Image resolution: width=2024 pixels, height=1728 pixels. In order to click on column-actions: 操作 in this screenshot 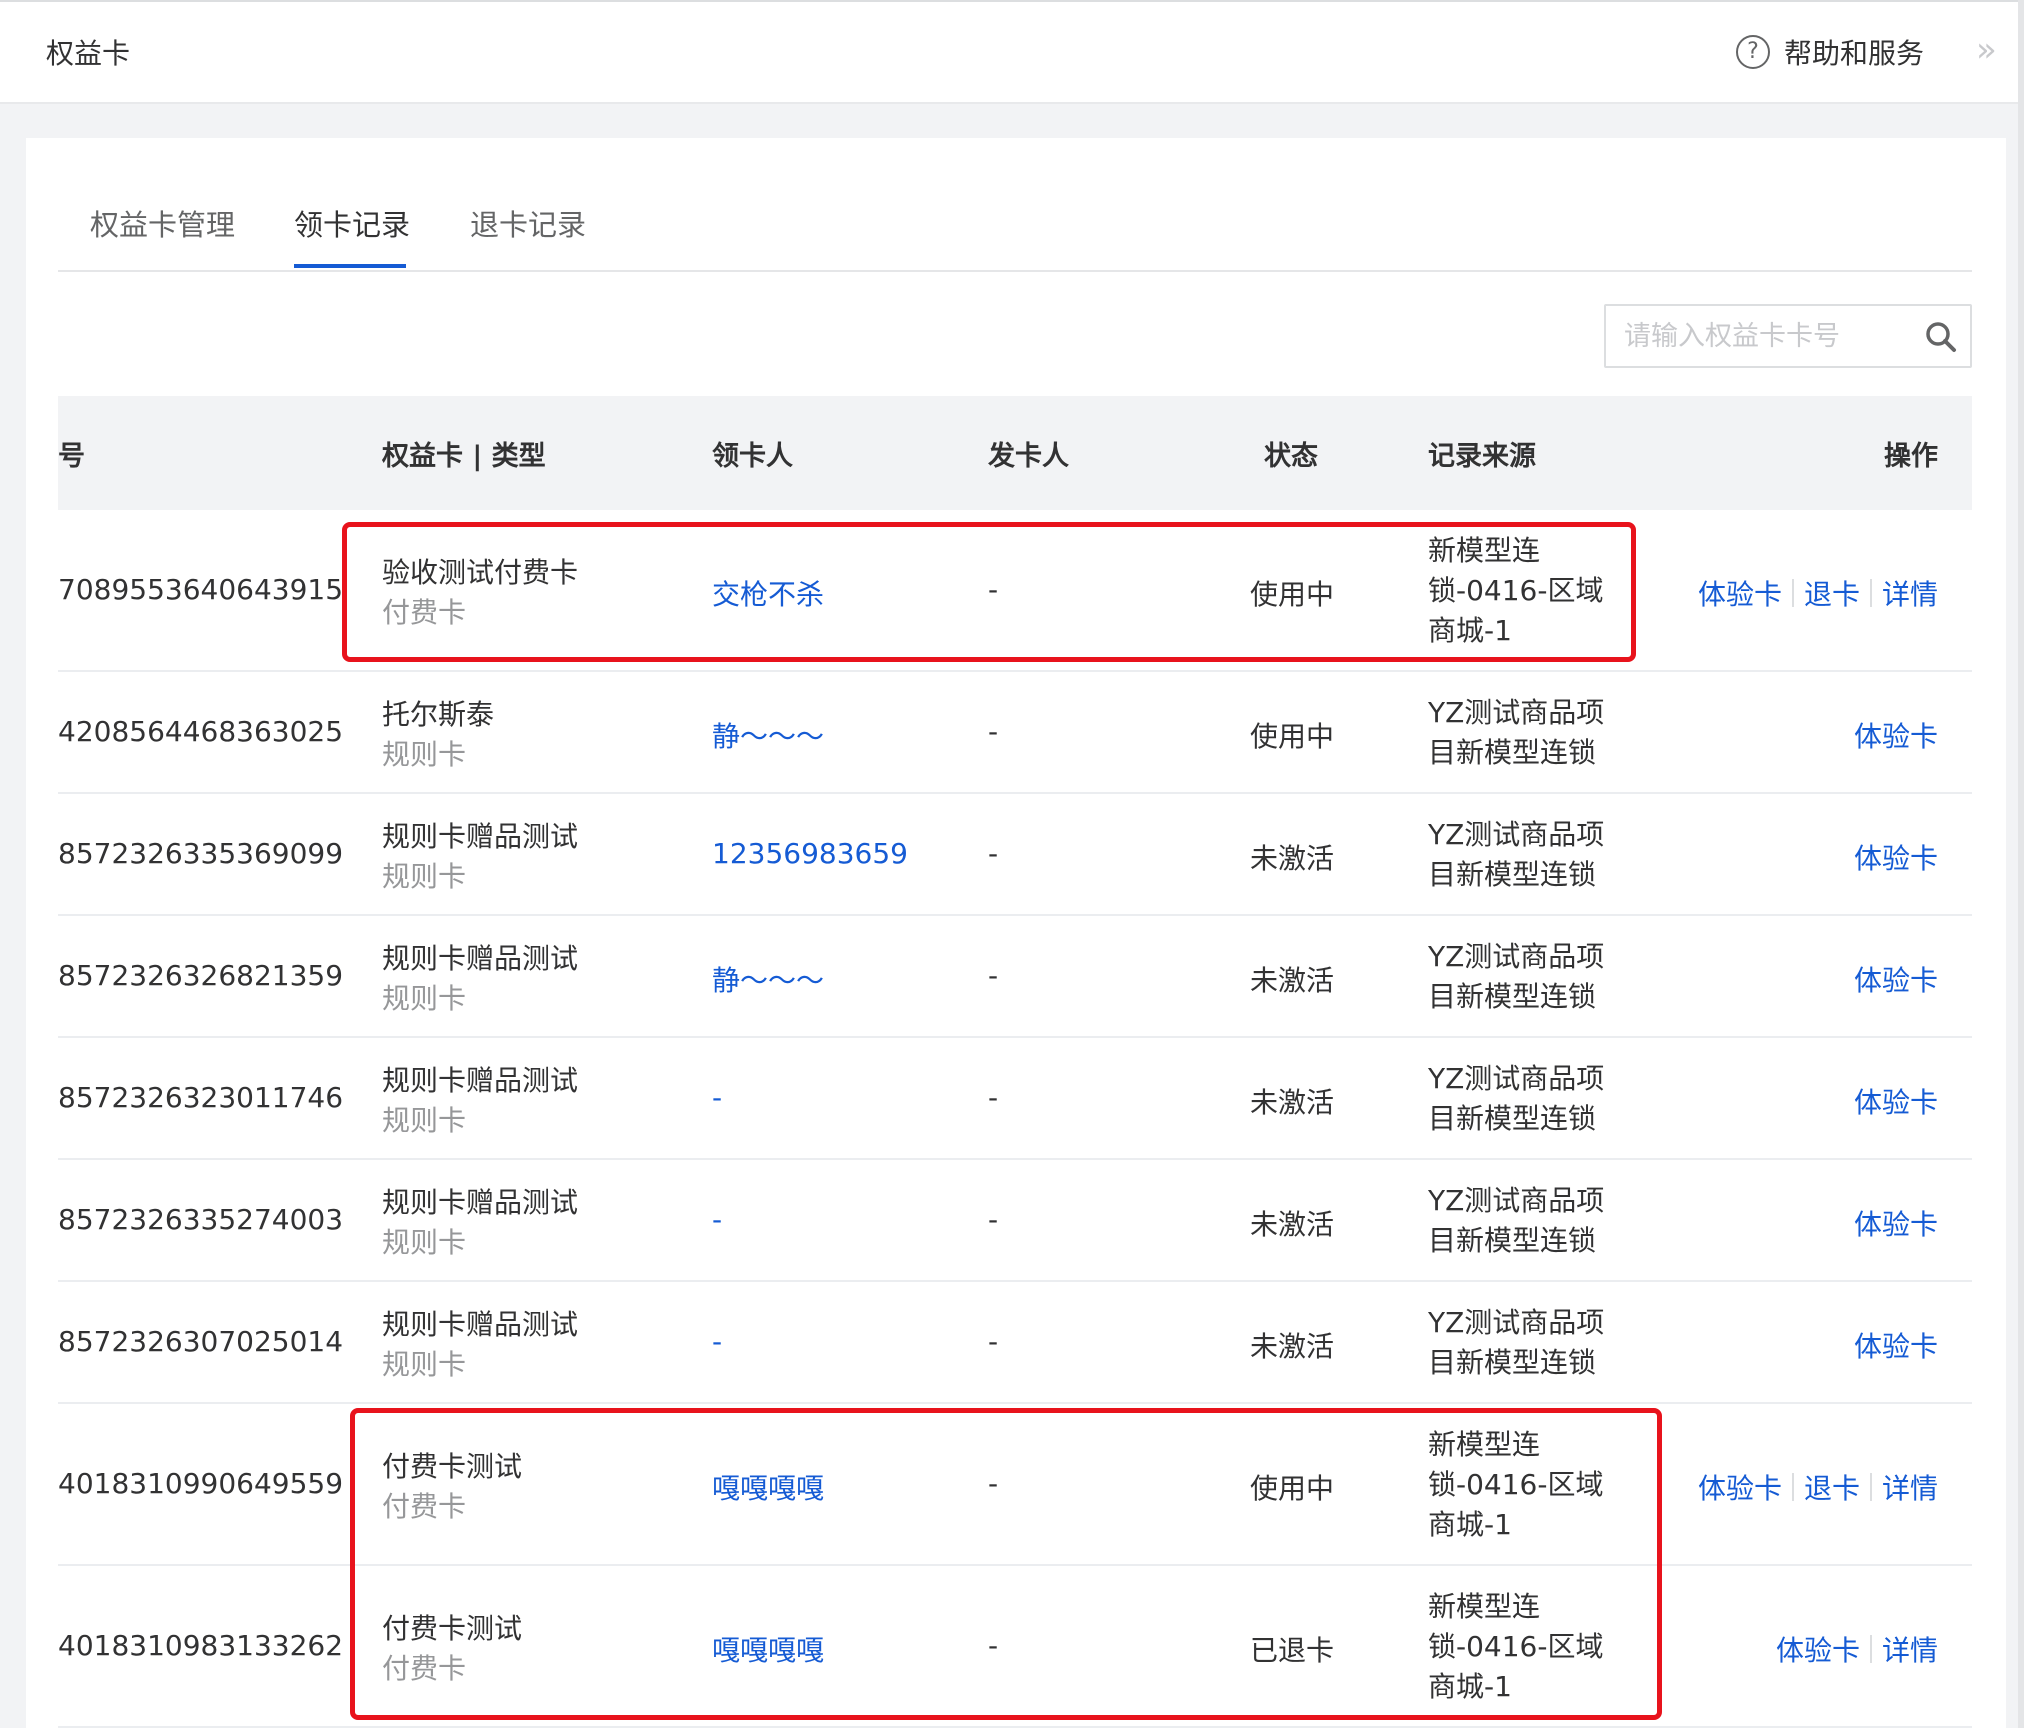, I will do `click(1911, 456)`.